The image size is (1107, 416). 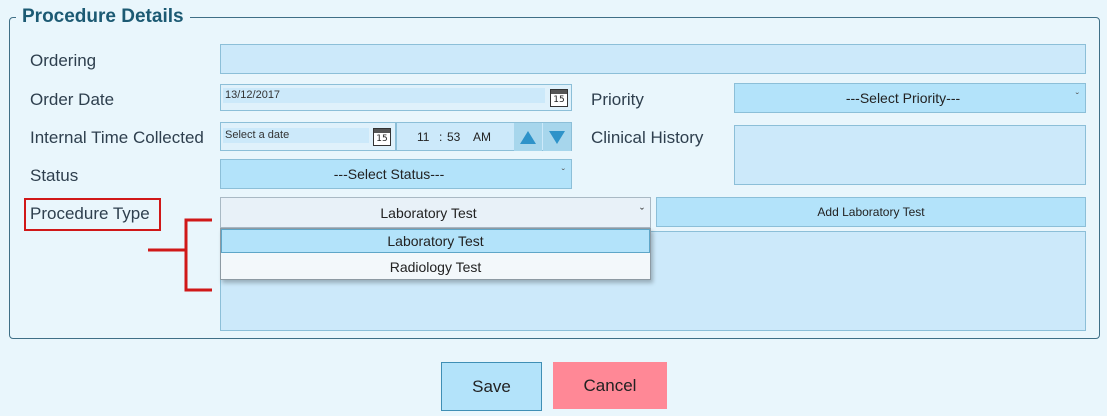 I want to click on time-spin-up-button, so click(x=528, y=137).